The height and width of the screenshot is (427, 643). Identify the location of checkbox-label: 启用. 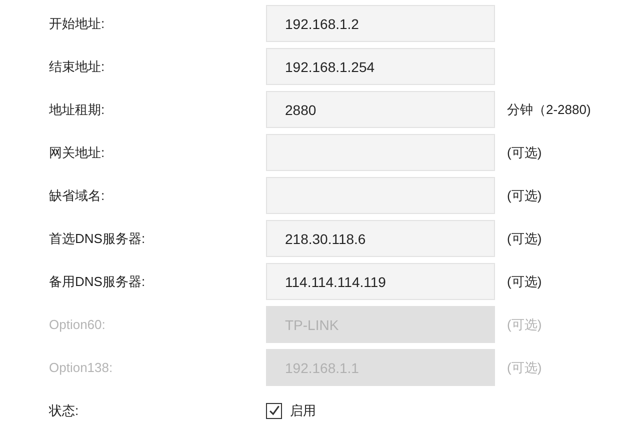
(303, 411).